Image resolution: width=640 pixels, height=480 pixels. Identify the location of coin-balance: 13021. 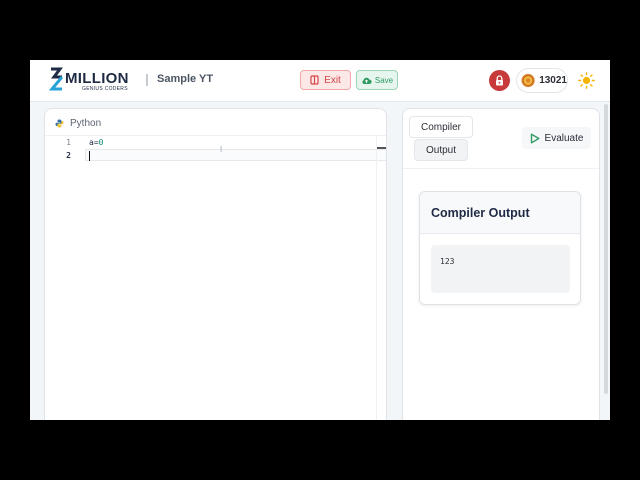
(542, 80).